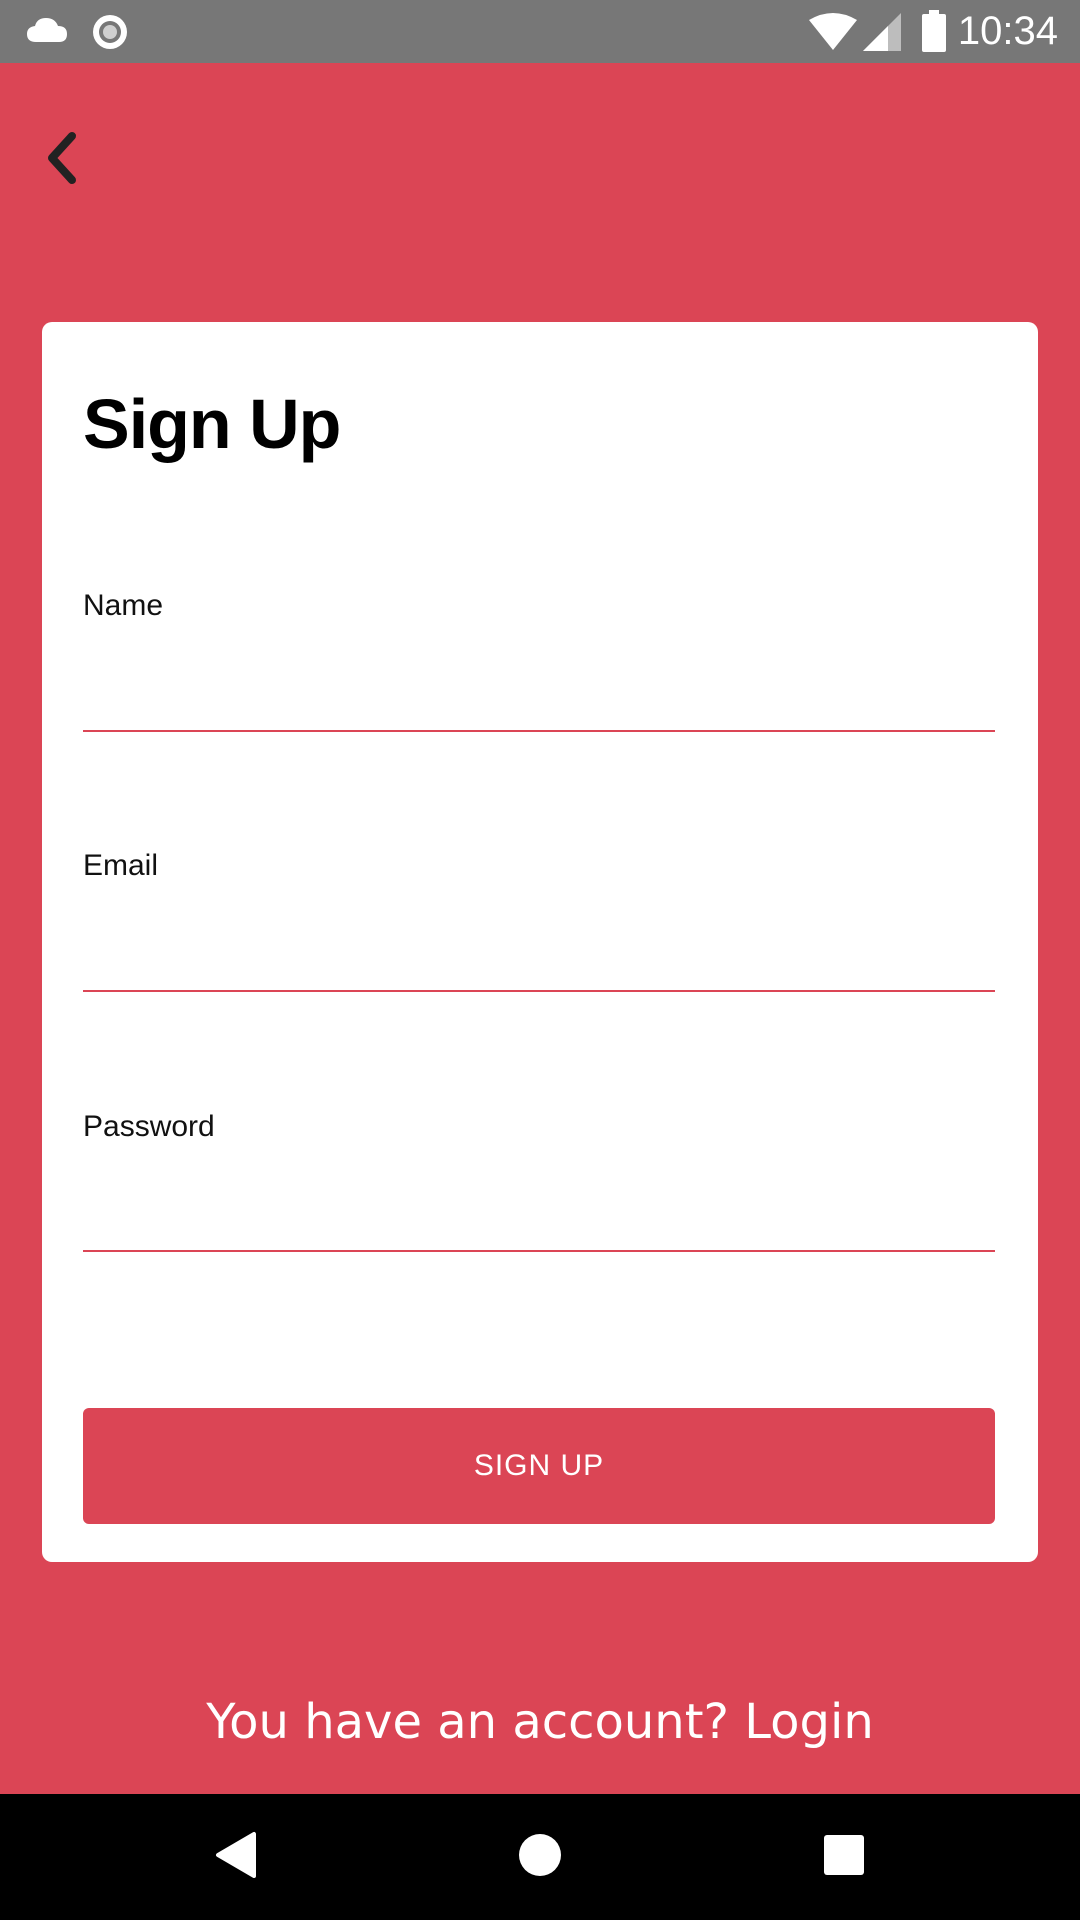 The image size is (1080, 1920). What do you see at coordinates (539, 1219) in the screenshot?
I see `password-field` at bounding box center [539, 1219].